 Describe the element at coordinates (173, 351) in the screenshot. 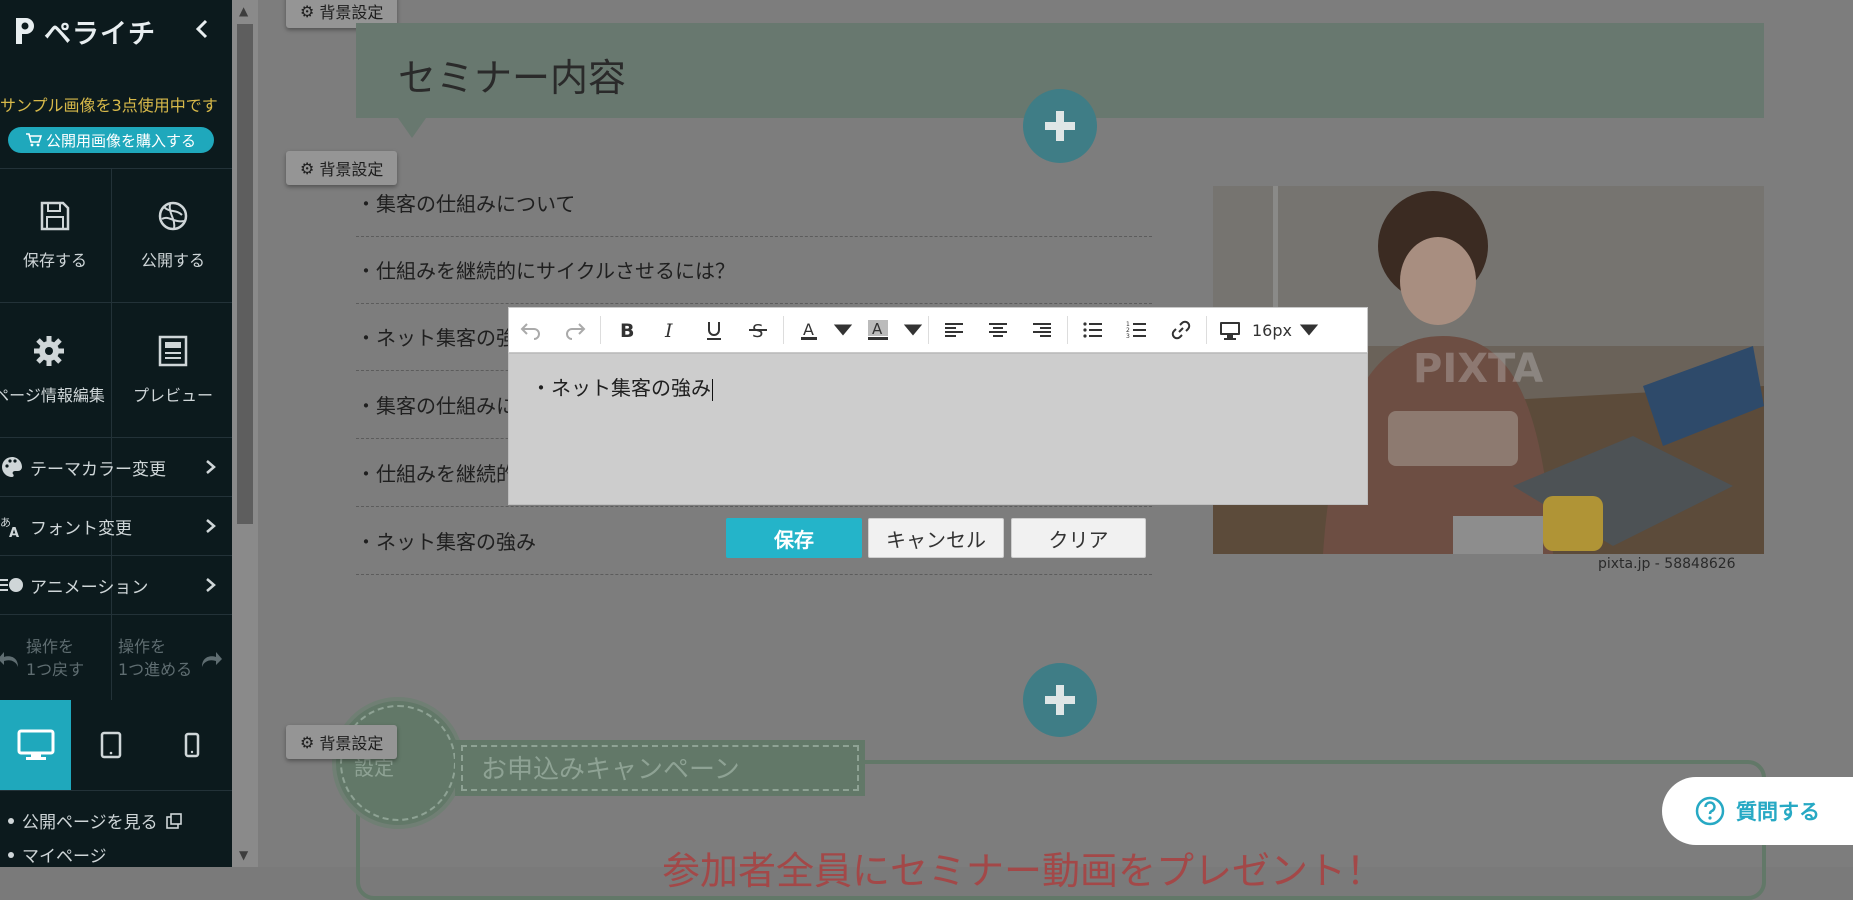

I see `preview-icon` at that location.